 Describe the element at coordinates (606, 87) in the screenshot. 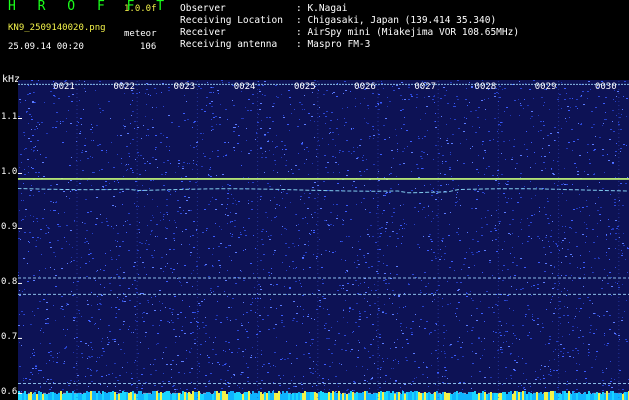

I see `time-tick-label: 0030` at that location.